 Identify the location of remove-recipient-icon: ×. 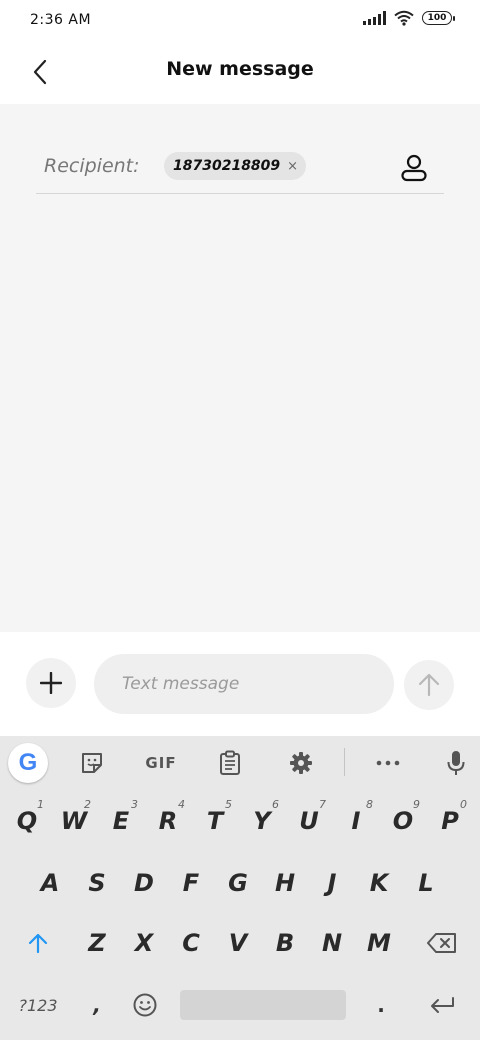
(292, 166).